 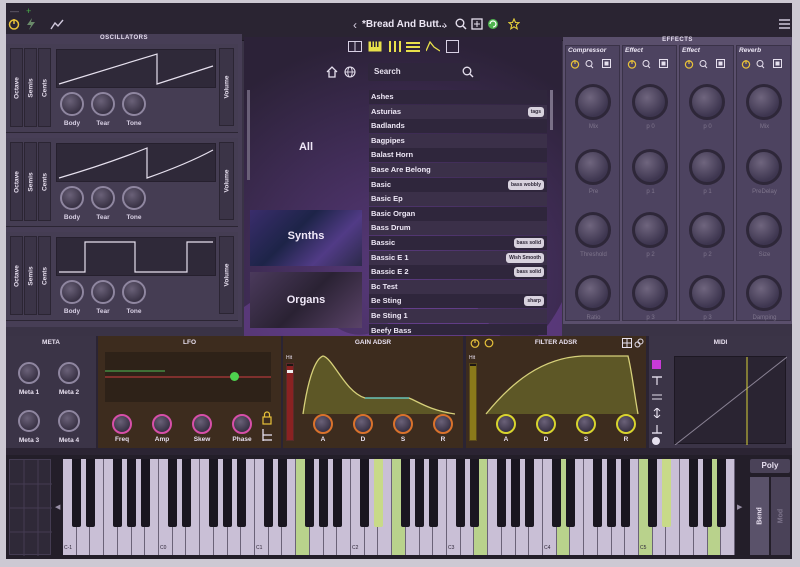 What do you see at coordinates (739, 507) in the screenshot?
I see `octave-up-icon: ▶` at bounding box center [739, 507].